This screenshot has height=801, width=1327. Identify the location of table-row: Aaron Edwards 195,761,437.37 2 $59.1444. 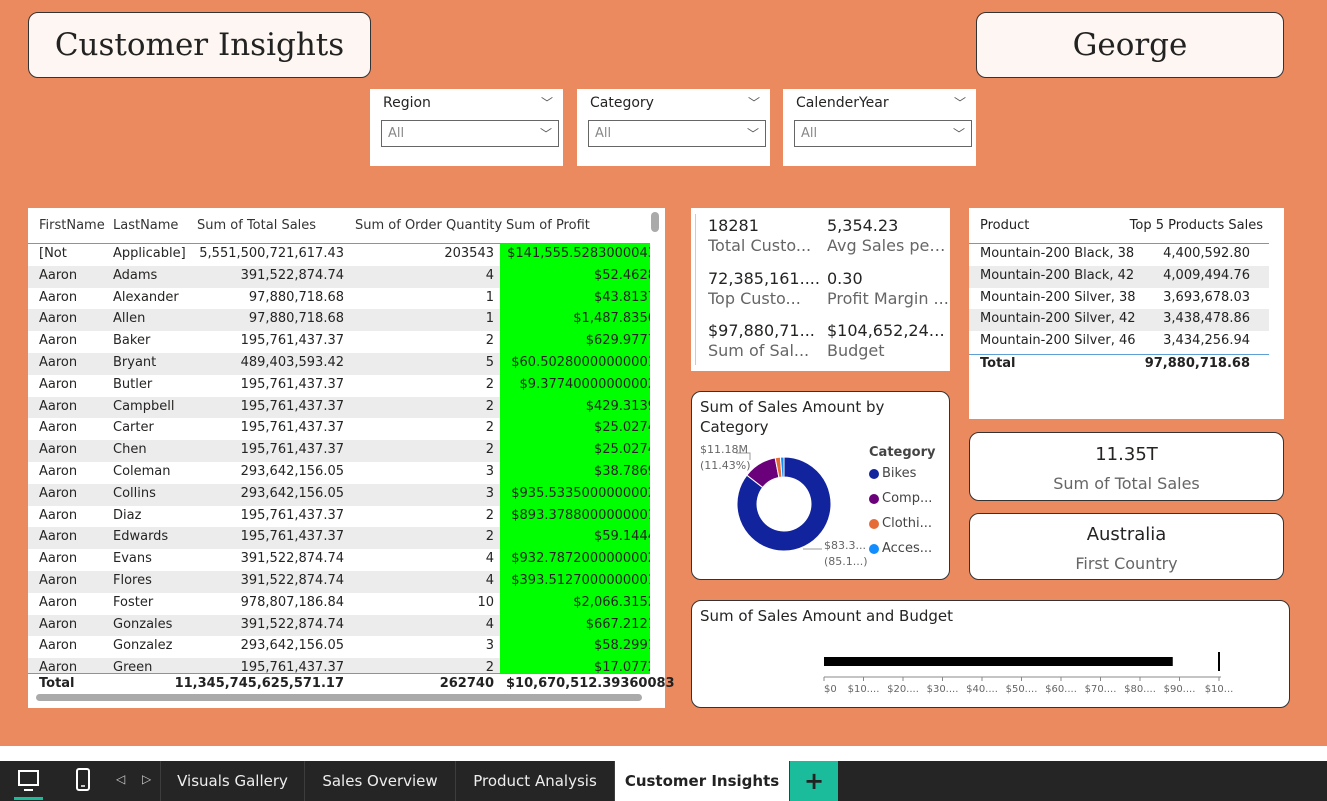
(339, 538).